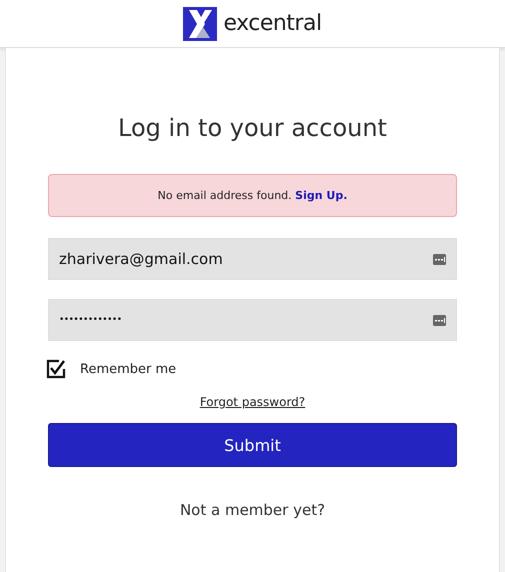 This screenshot has height=572, width=505. What do you see at coordinates (272, 23) in the screenshot?
I see `brand-name: excentral` at bounding box center [272, 23].